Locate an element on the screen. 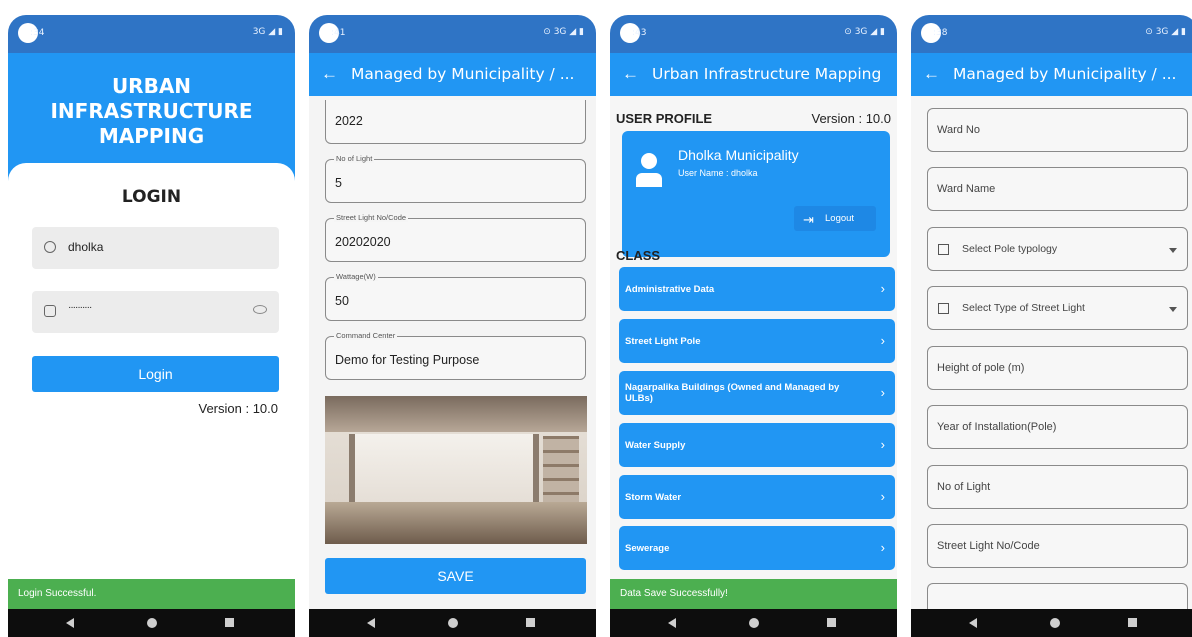  street-light-code-field: Street Light No/Code is located at coordinates (1057, 546).